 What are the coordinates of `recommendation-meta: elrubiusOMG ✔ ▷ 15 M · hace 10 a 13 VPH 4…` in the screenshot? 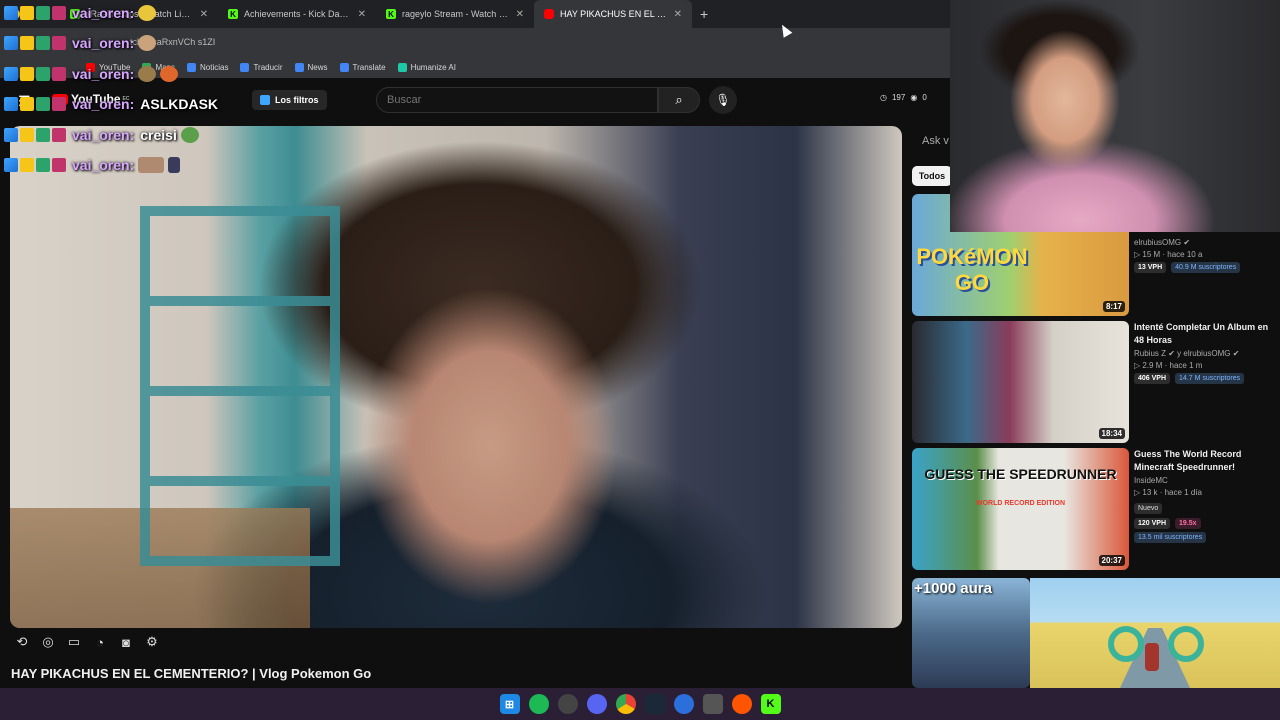 It's located at (1204, 254).